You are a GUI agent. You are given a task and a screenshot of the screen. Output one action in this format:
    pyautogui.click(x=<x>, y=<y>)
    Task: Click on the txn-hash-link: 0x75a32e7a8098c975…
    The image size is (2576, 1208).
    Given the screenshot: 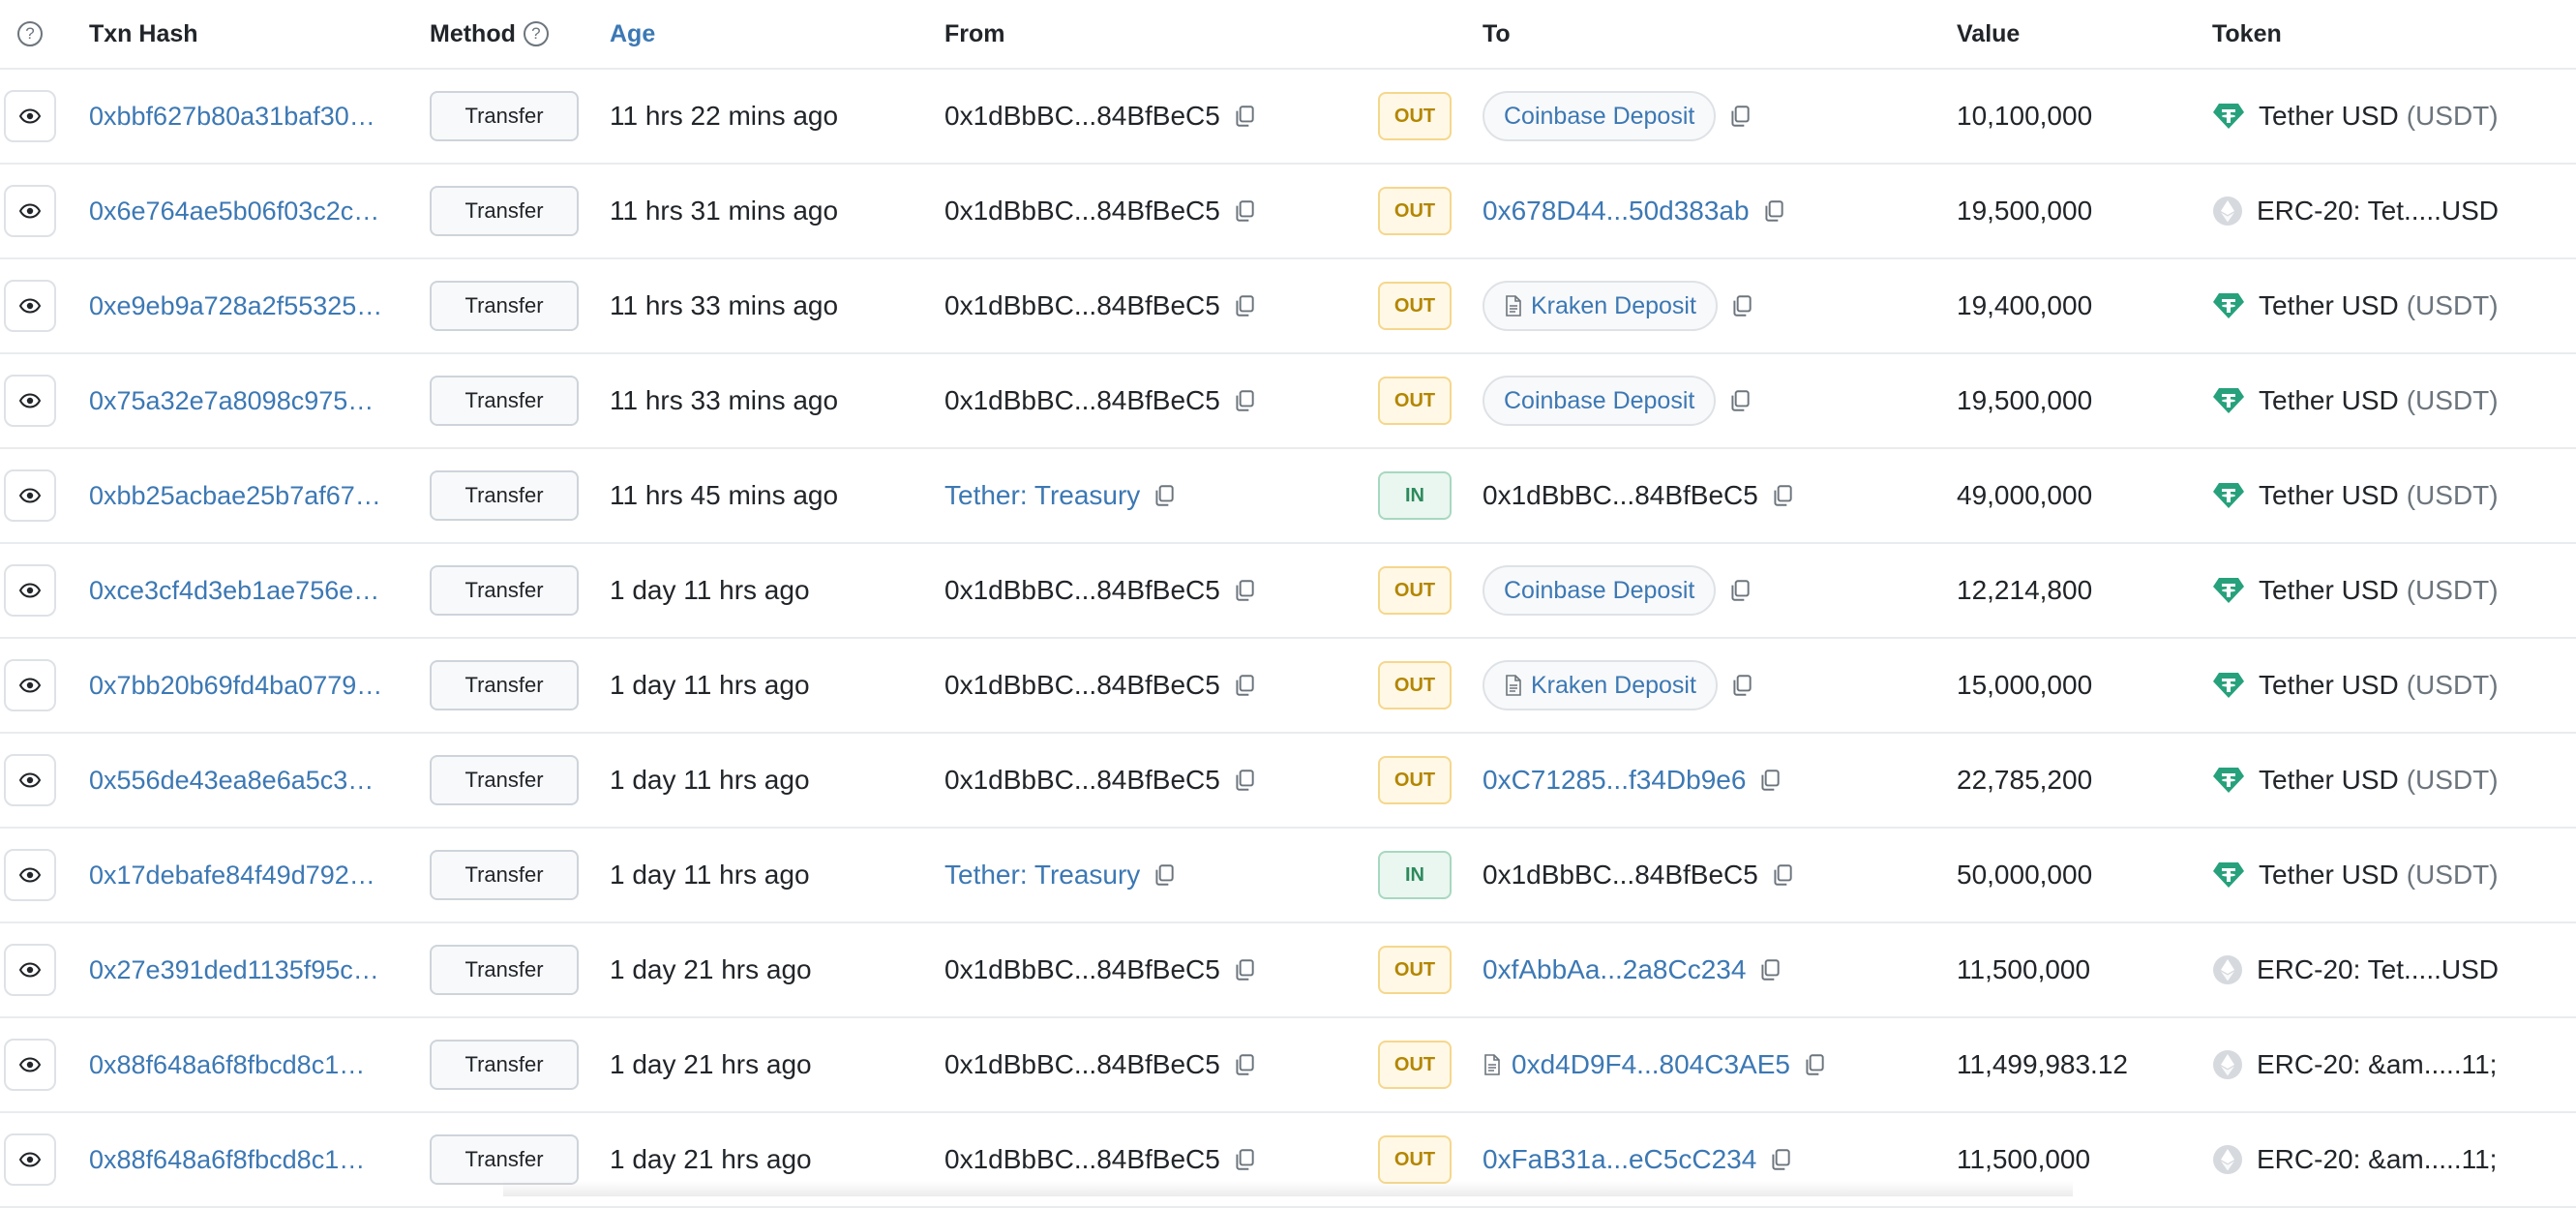 What is the action you would take?
    pyautogui.click(x=244, y=401)
    